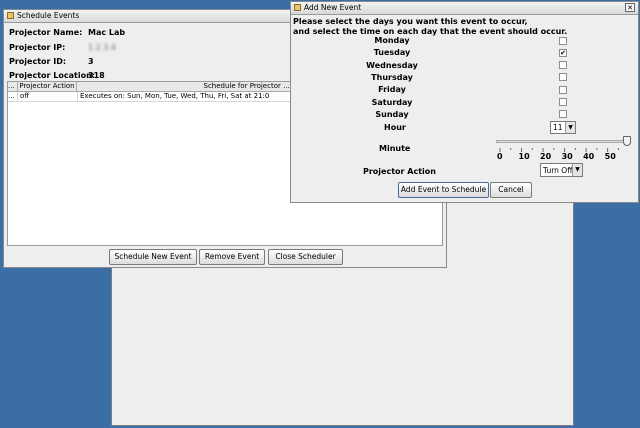  What do you see at coordinates (153, 257) in the screenshot?
I see `schedule-new-event-button: Schedule New Event` at bounding box center [153, 257].